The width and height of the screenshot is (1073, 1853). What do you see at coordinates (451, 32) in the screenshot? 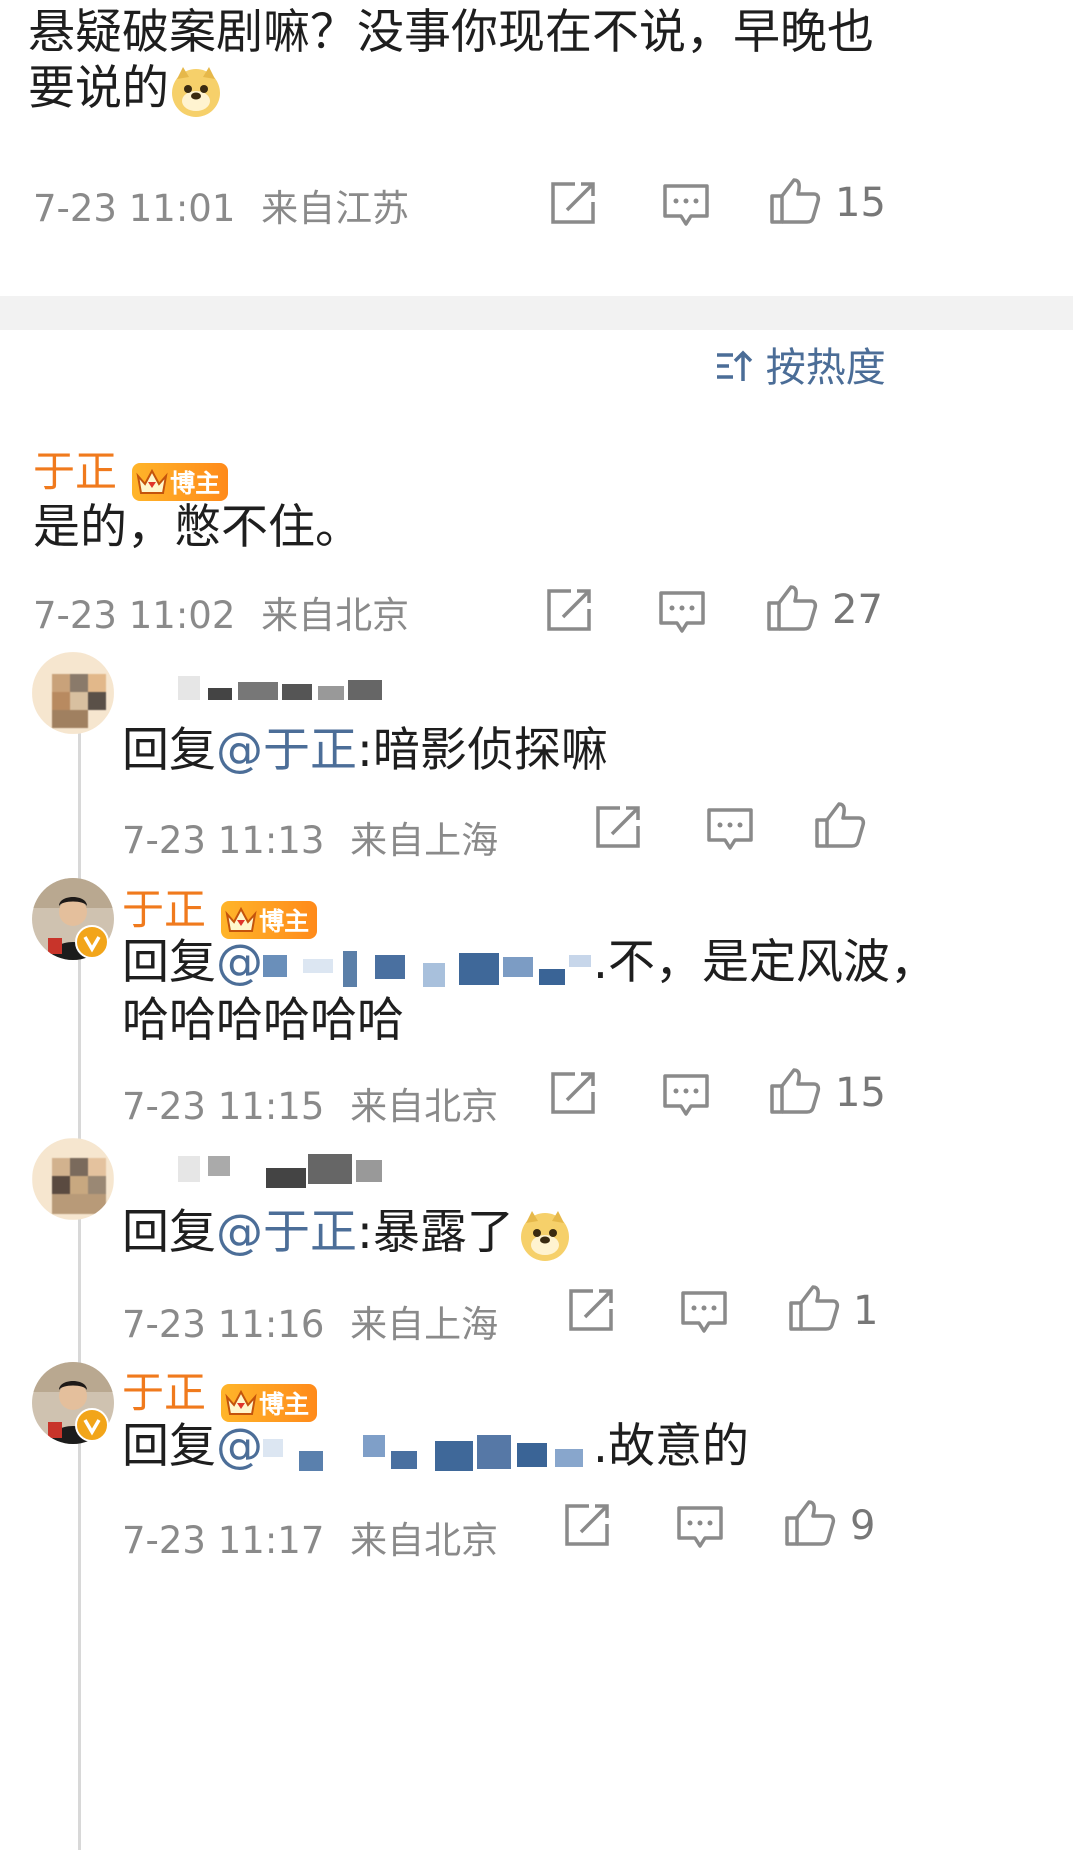
I see `top-comment-line1: 悬疑破案剧嘛？没事你现在不说，早晚也` at bounding box center [451, 32].